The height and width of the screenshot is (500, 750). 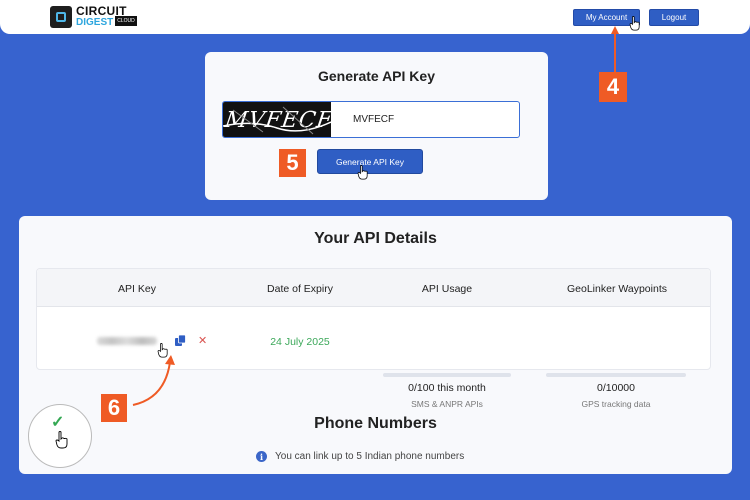 I want to click on step-badge-6: 6, so click(x=114, y=408).